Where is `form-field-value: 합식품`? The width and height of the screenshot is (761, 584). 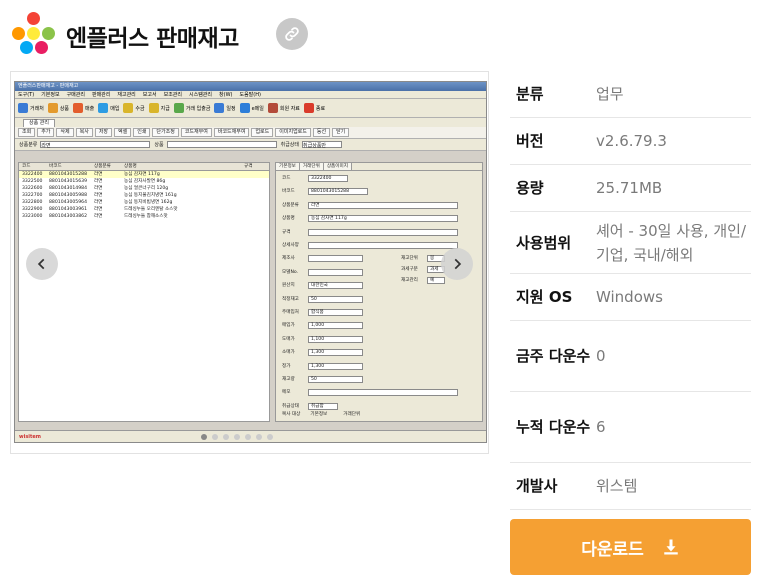
form-field-value: 합식품 is located at coordinates (335, 312).